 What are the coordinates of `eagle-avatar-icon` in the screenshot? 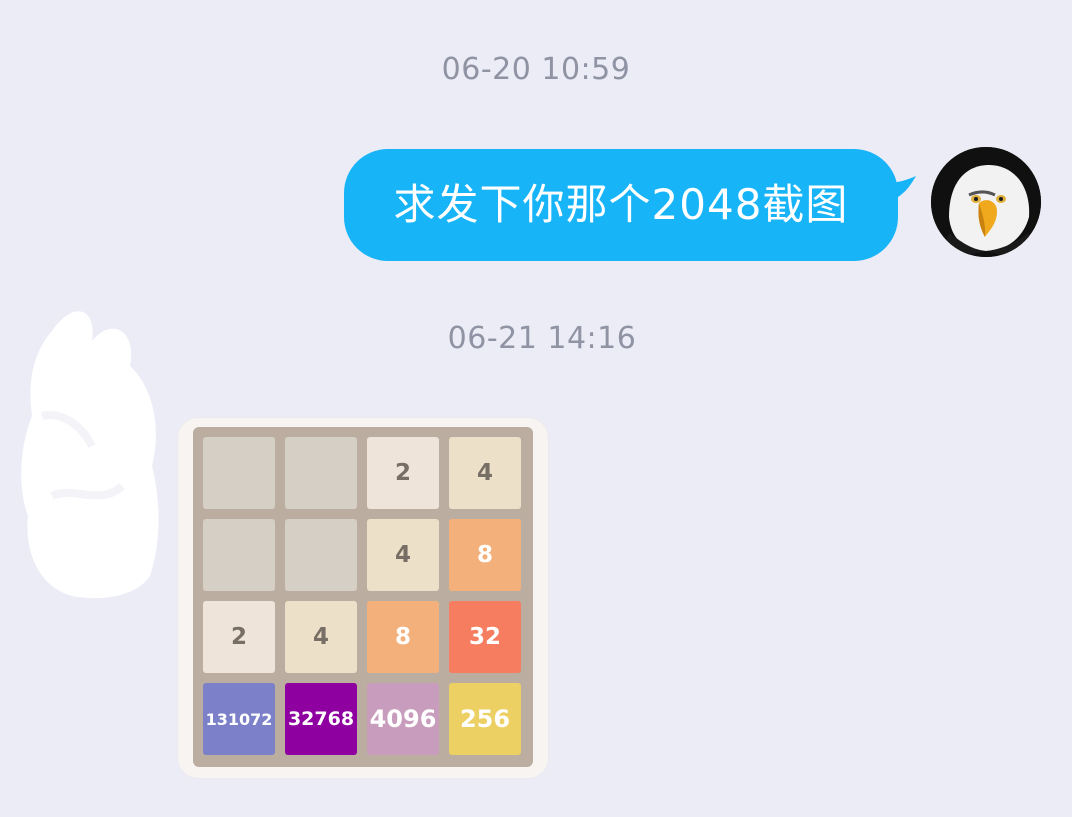 It's located at (986, 202).